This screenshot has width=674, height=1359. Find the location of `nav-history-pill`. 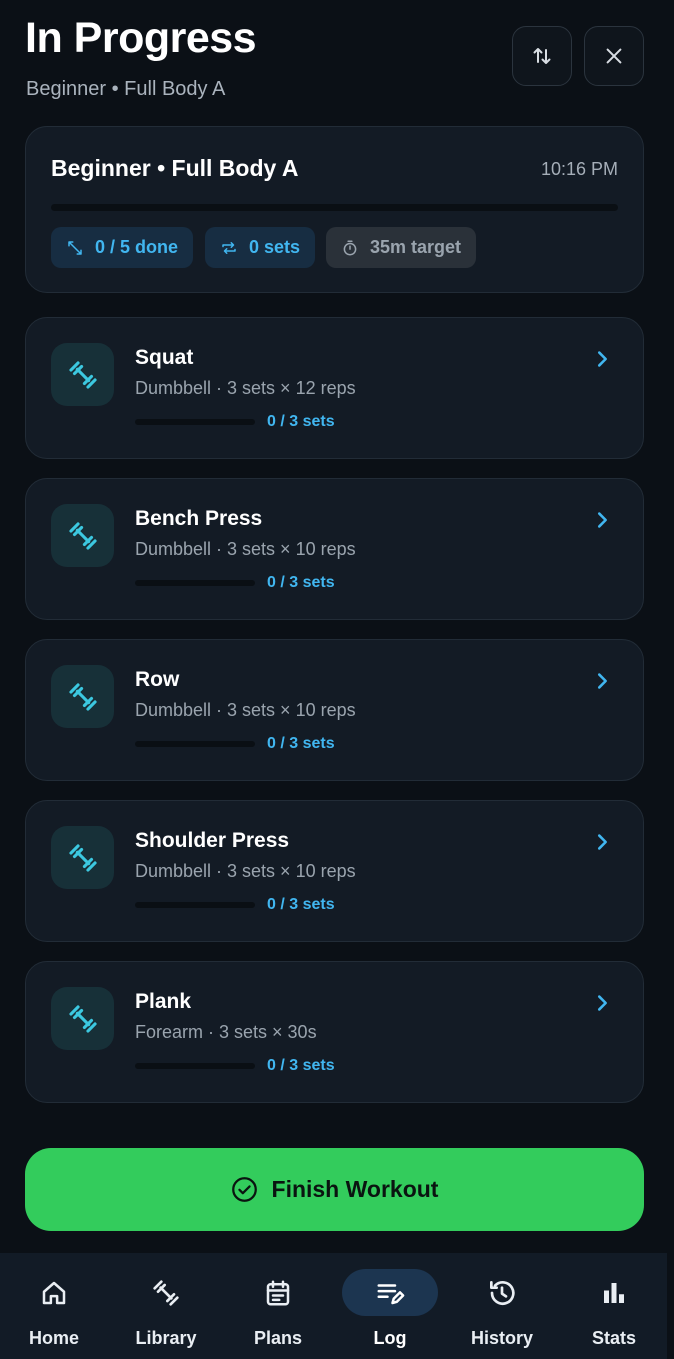

nav-history-pill is located at coordinates (502, 1292).